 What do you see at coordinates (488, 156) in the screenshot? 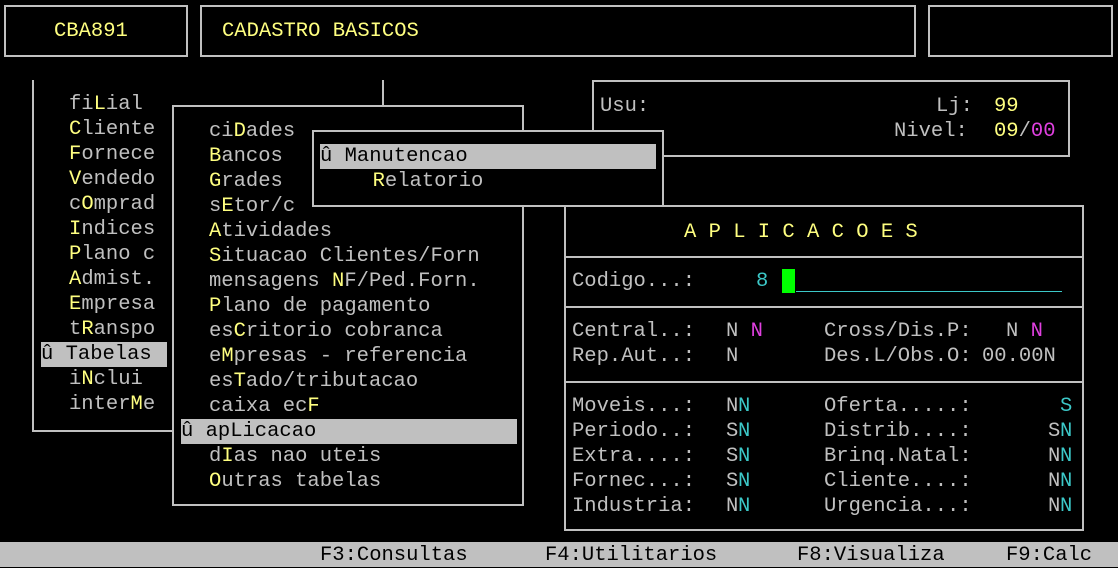
I see `aplicacao-menu-item: û Manutencao` at bounding box center [488, 156].